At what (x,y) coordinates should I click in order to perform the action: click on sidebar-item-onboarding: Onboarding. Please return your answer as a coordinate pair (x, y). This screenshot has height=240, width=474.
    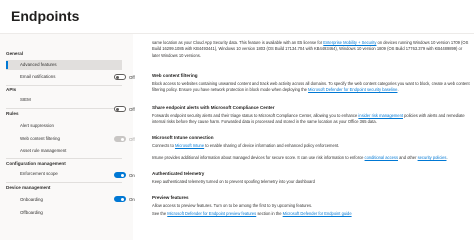
    Looking at the image, I should click on (64, 200).